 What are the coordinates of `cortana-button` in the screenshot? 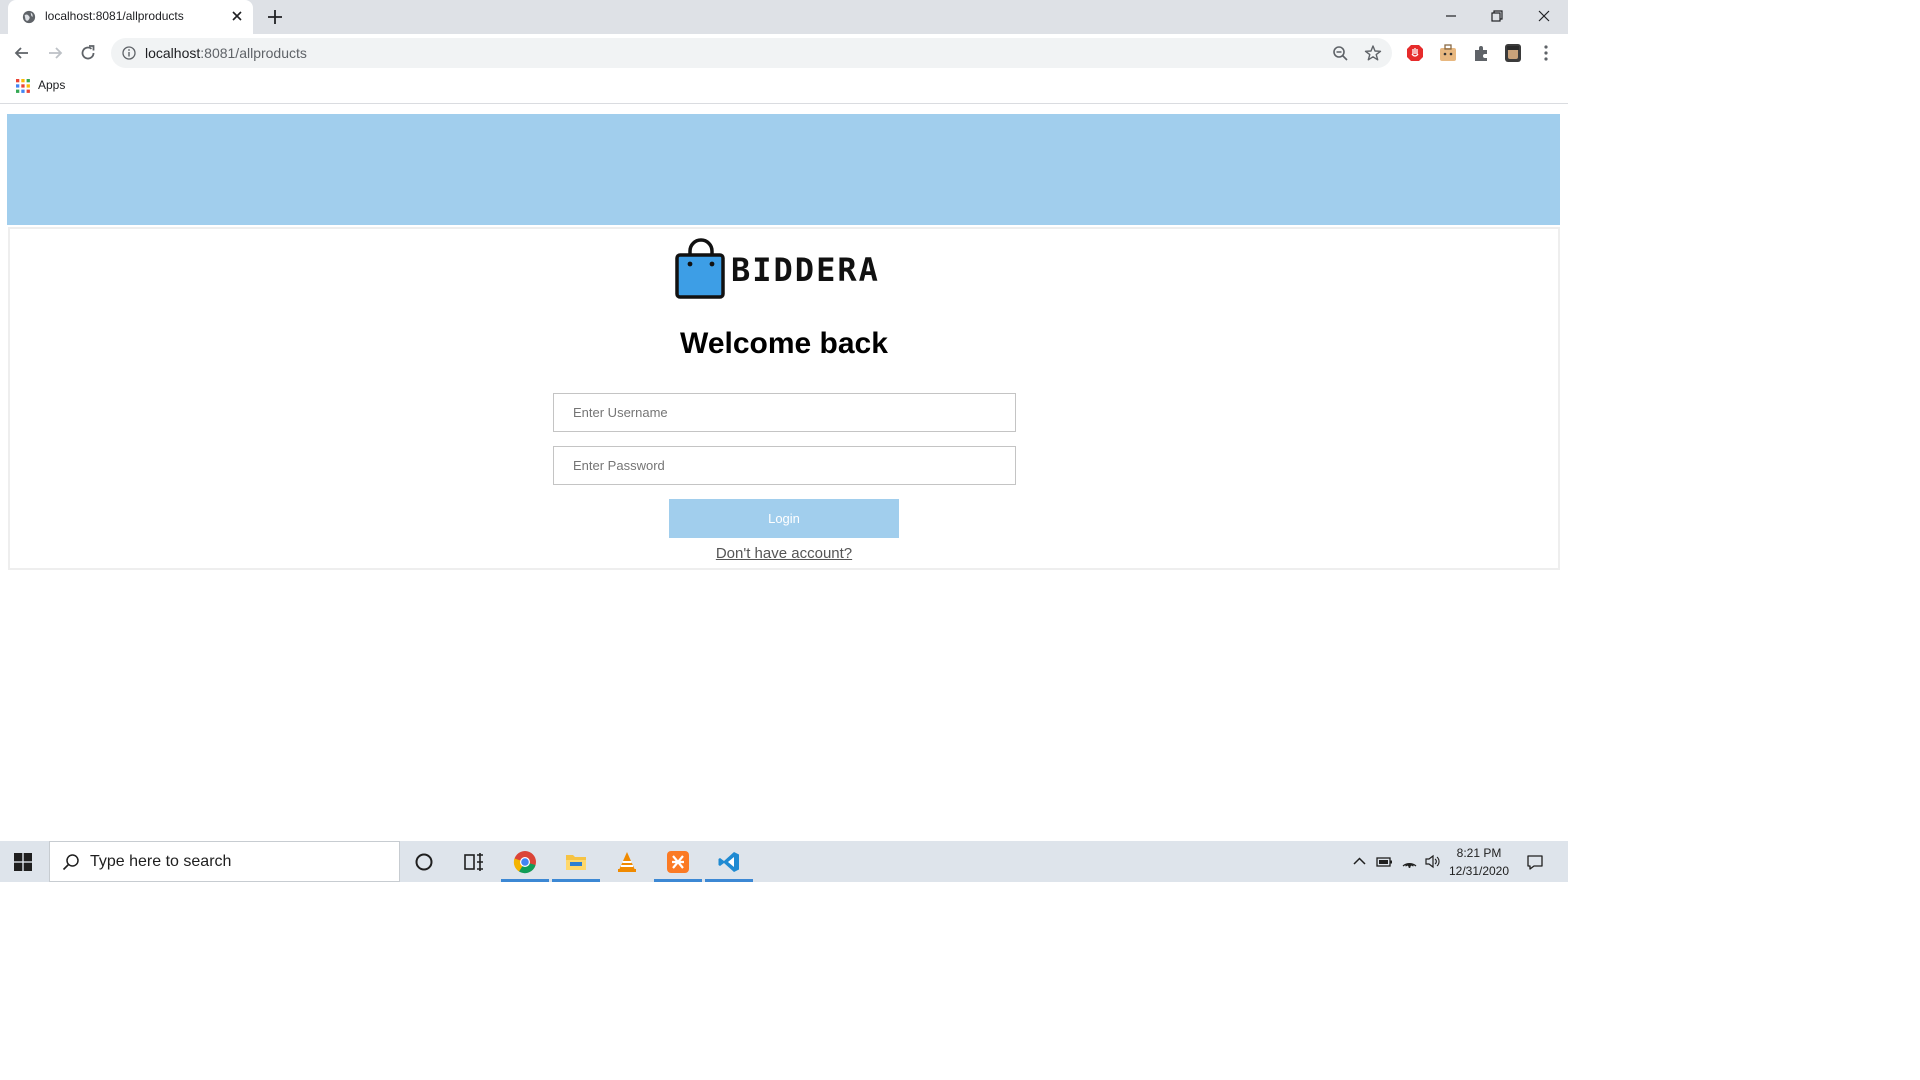 It's located at (424, 861).